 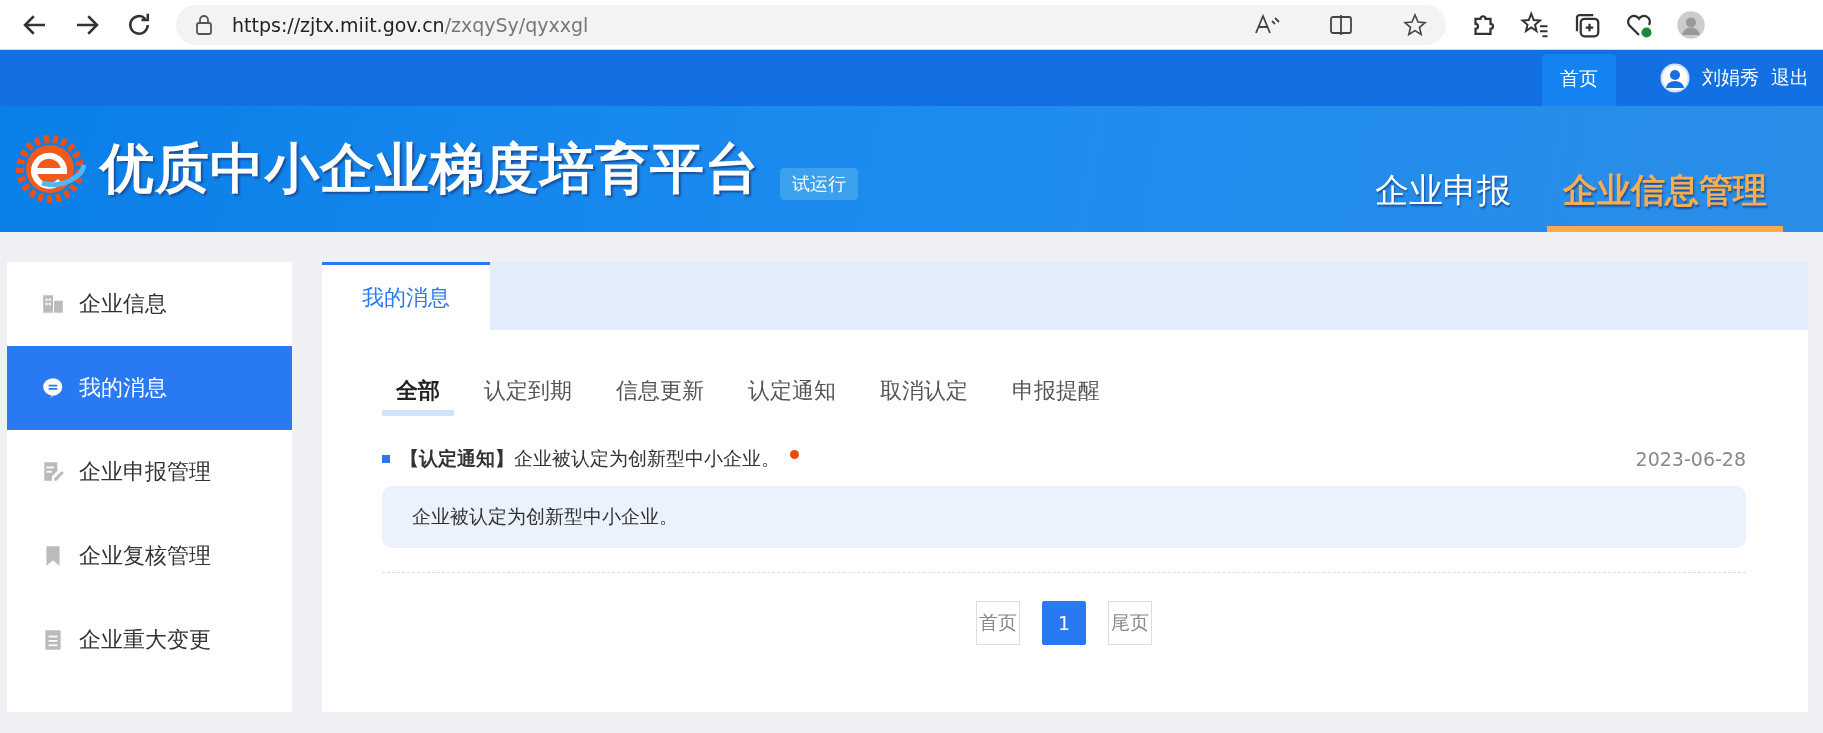 I want to click on panel-tab: 我的消息, so click(x=406, y=296).